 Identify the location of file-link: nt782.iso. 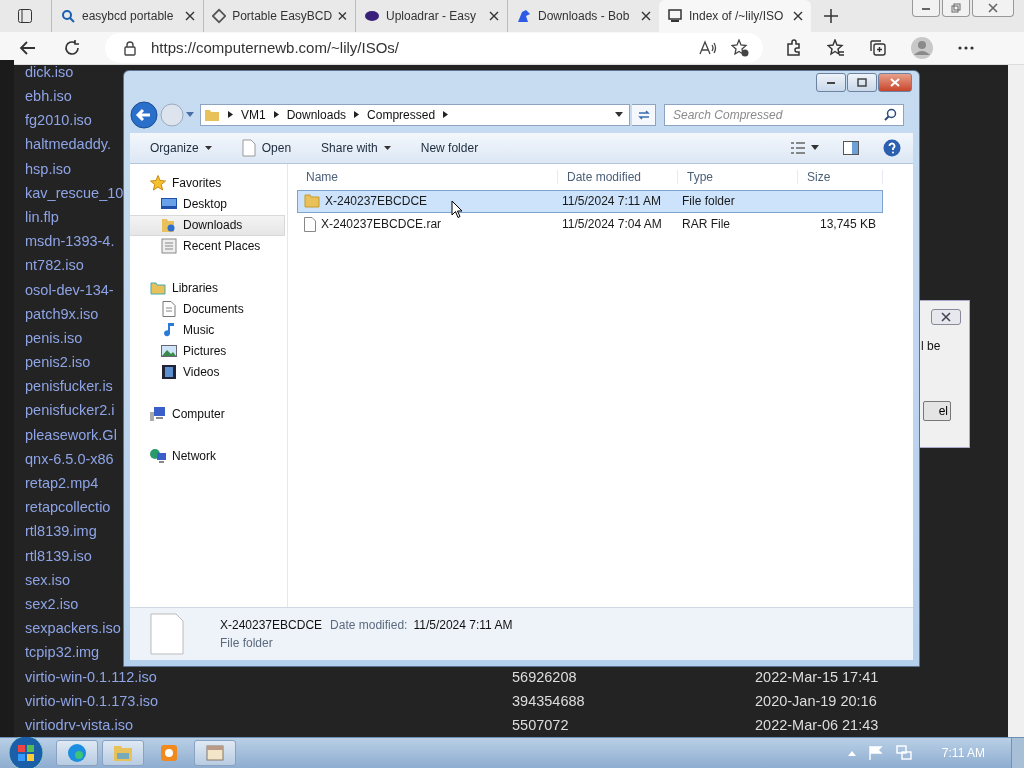
(54, 265).